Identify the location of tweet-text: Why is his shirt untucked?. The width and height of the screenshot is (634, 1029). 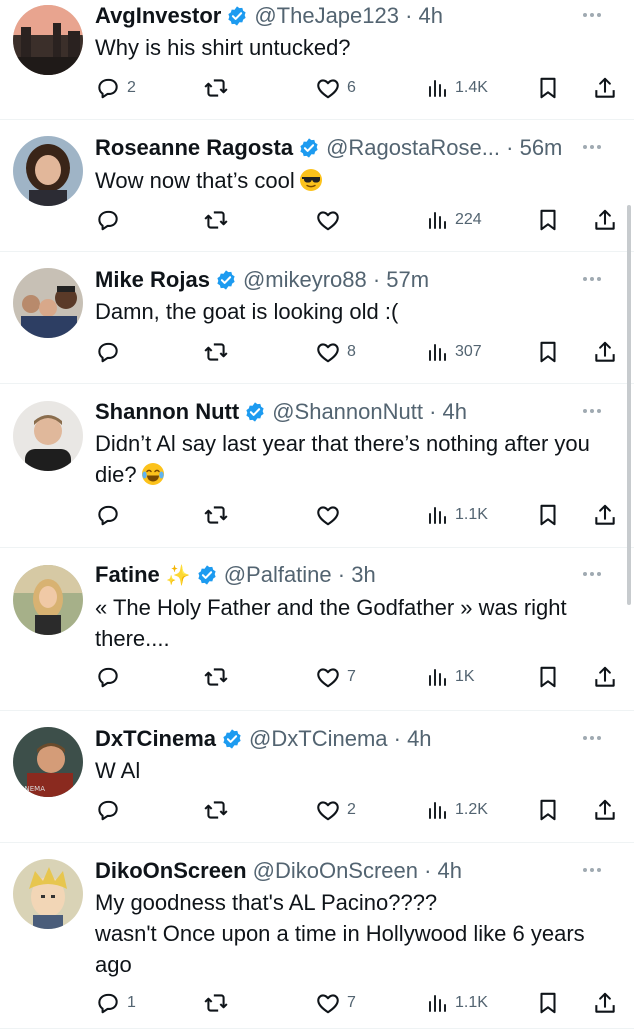
(354, 47).